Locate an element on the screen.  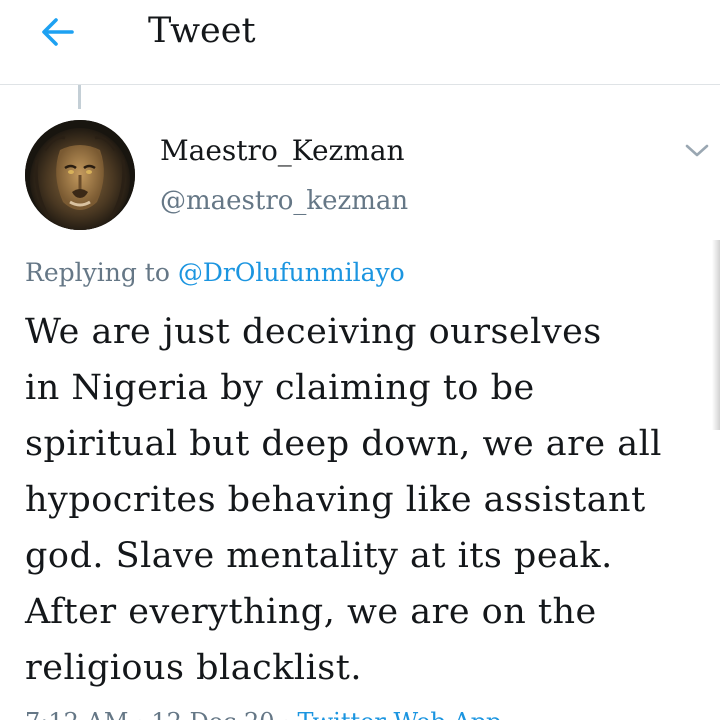
edge-shadow is located at coordinates (716, 335).